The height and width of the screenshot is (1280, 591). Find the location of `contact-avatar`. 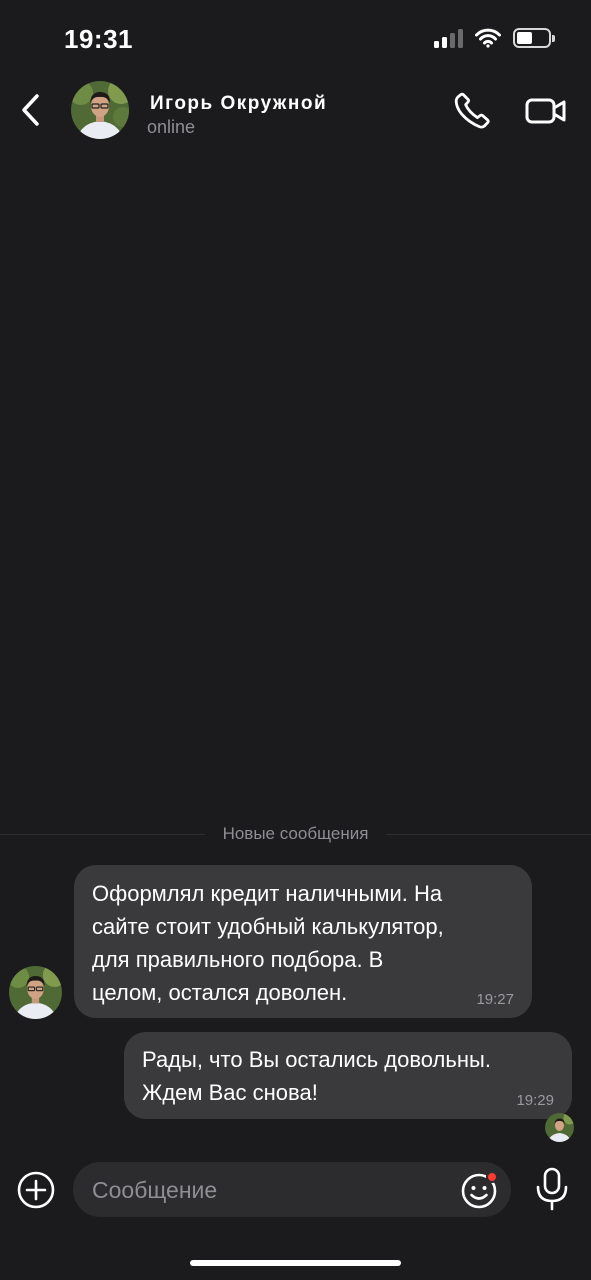

contact-avatar is located at coordinates (100, 110).